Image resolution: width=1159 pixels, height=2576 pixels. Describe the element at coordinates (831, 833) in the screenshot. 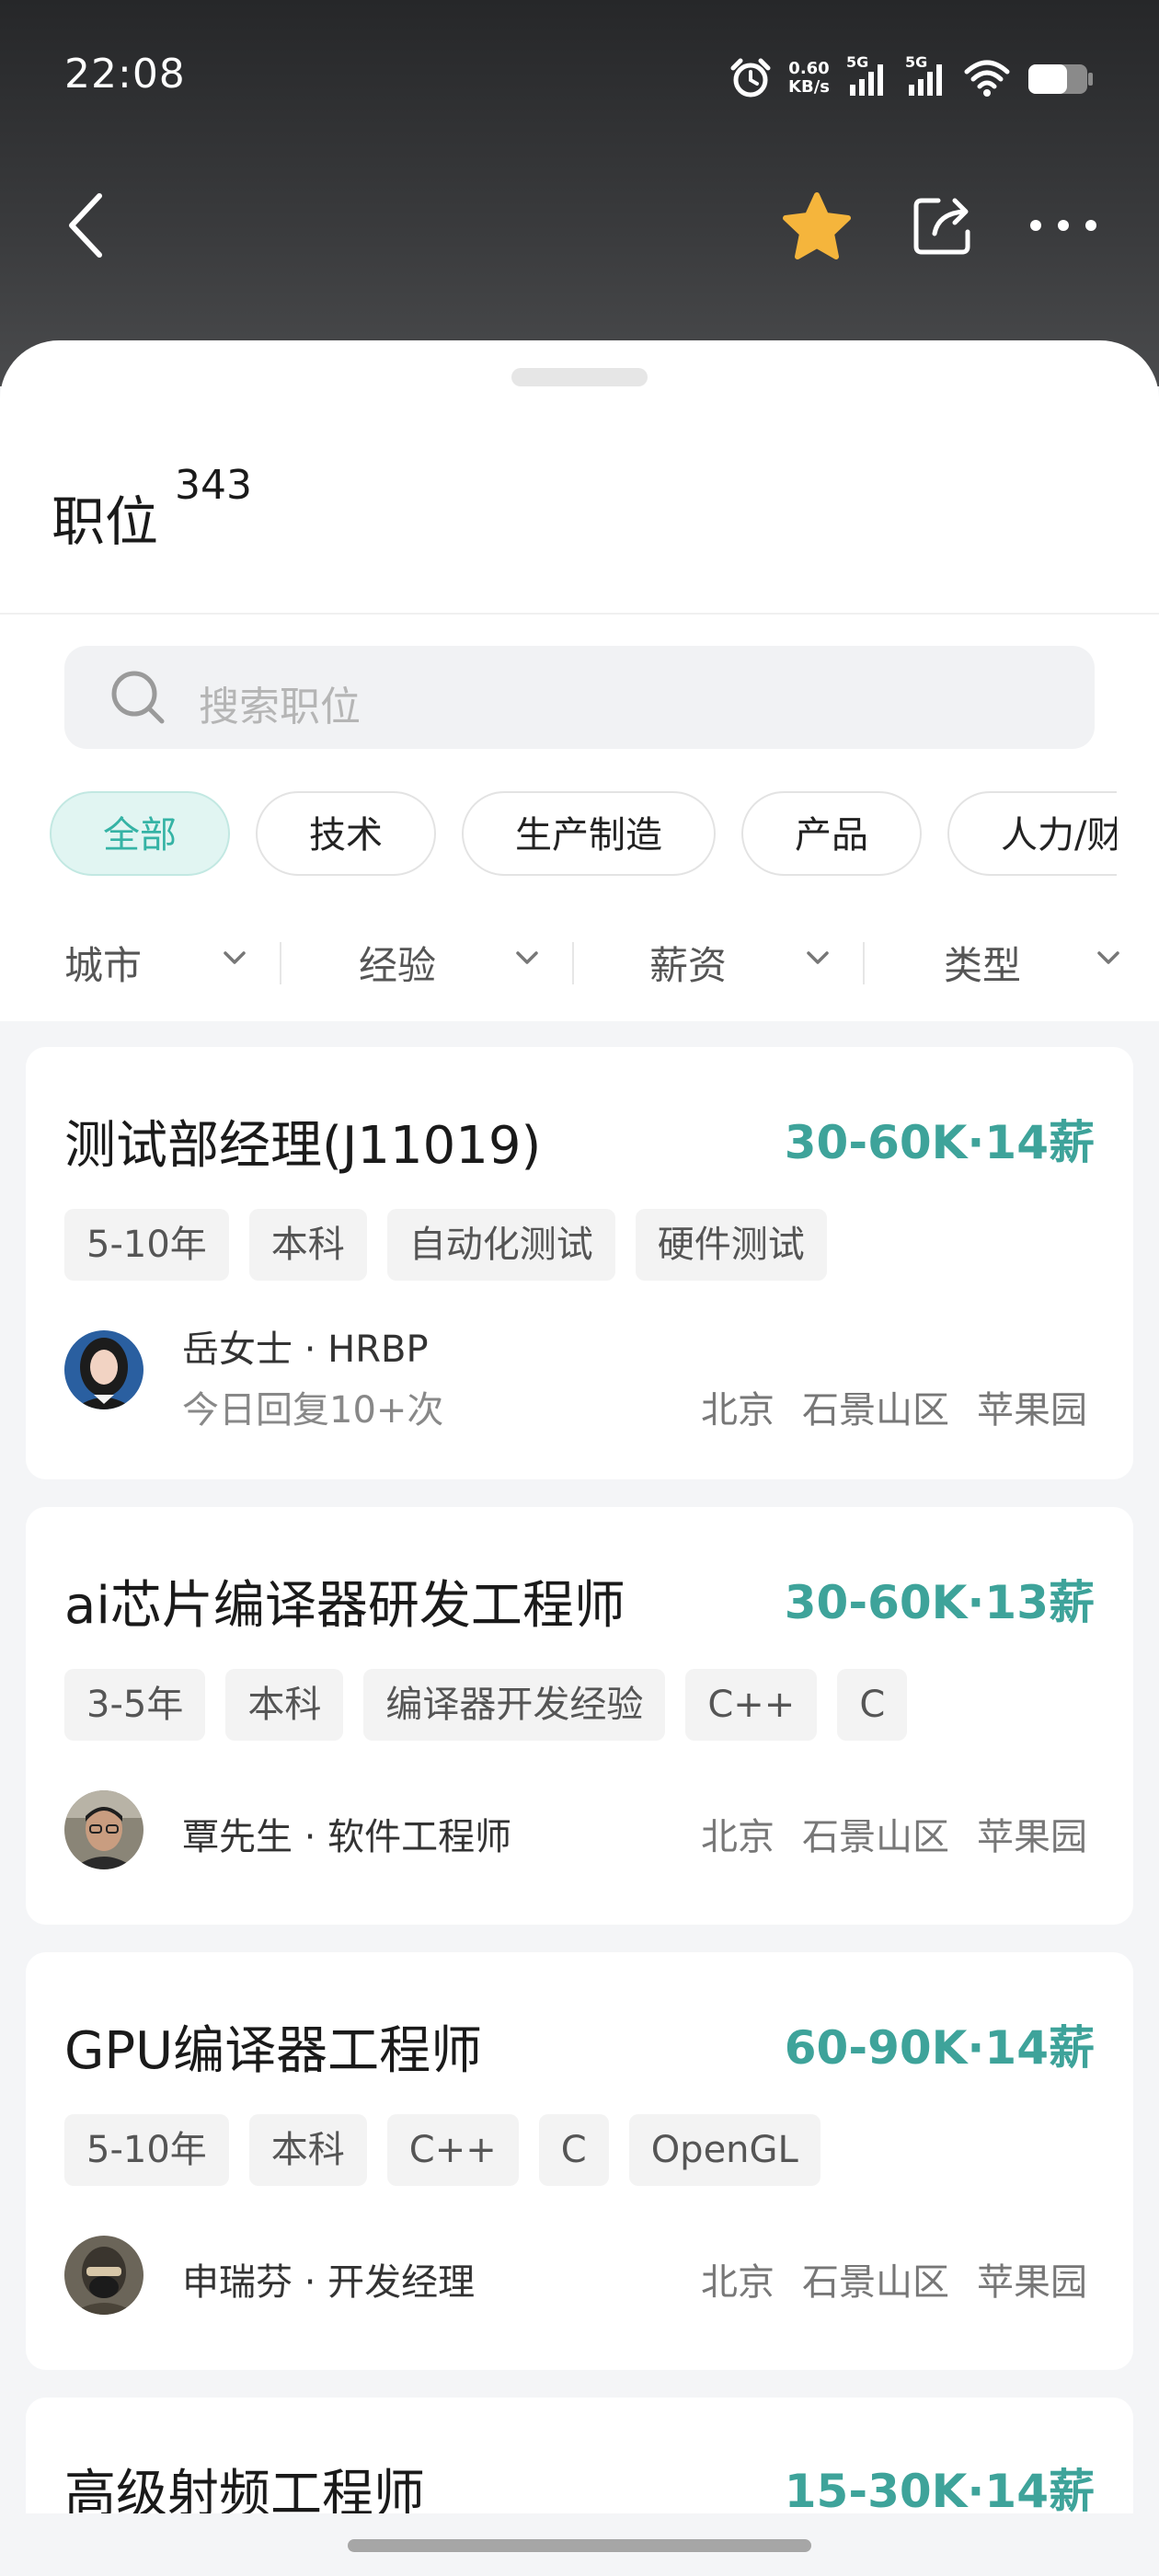

I see `chip-product: 产品` at that location.